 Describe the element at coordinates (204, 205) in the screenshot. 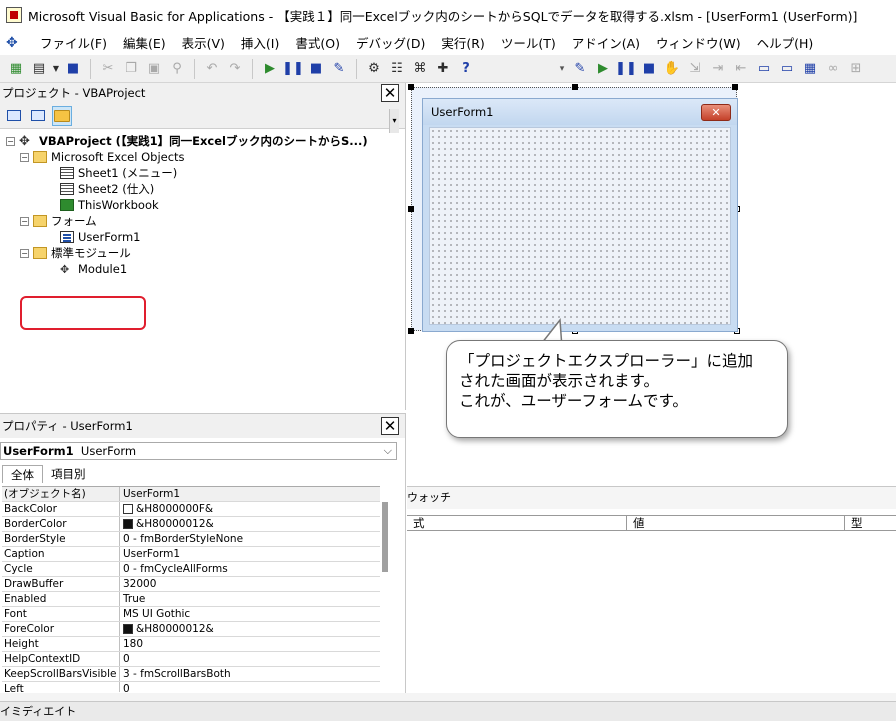

I see `tree-item-thisworkbook: ThisWorkbook` at that location.